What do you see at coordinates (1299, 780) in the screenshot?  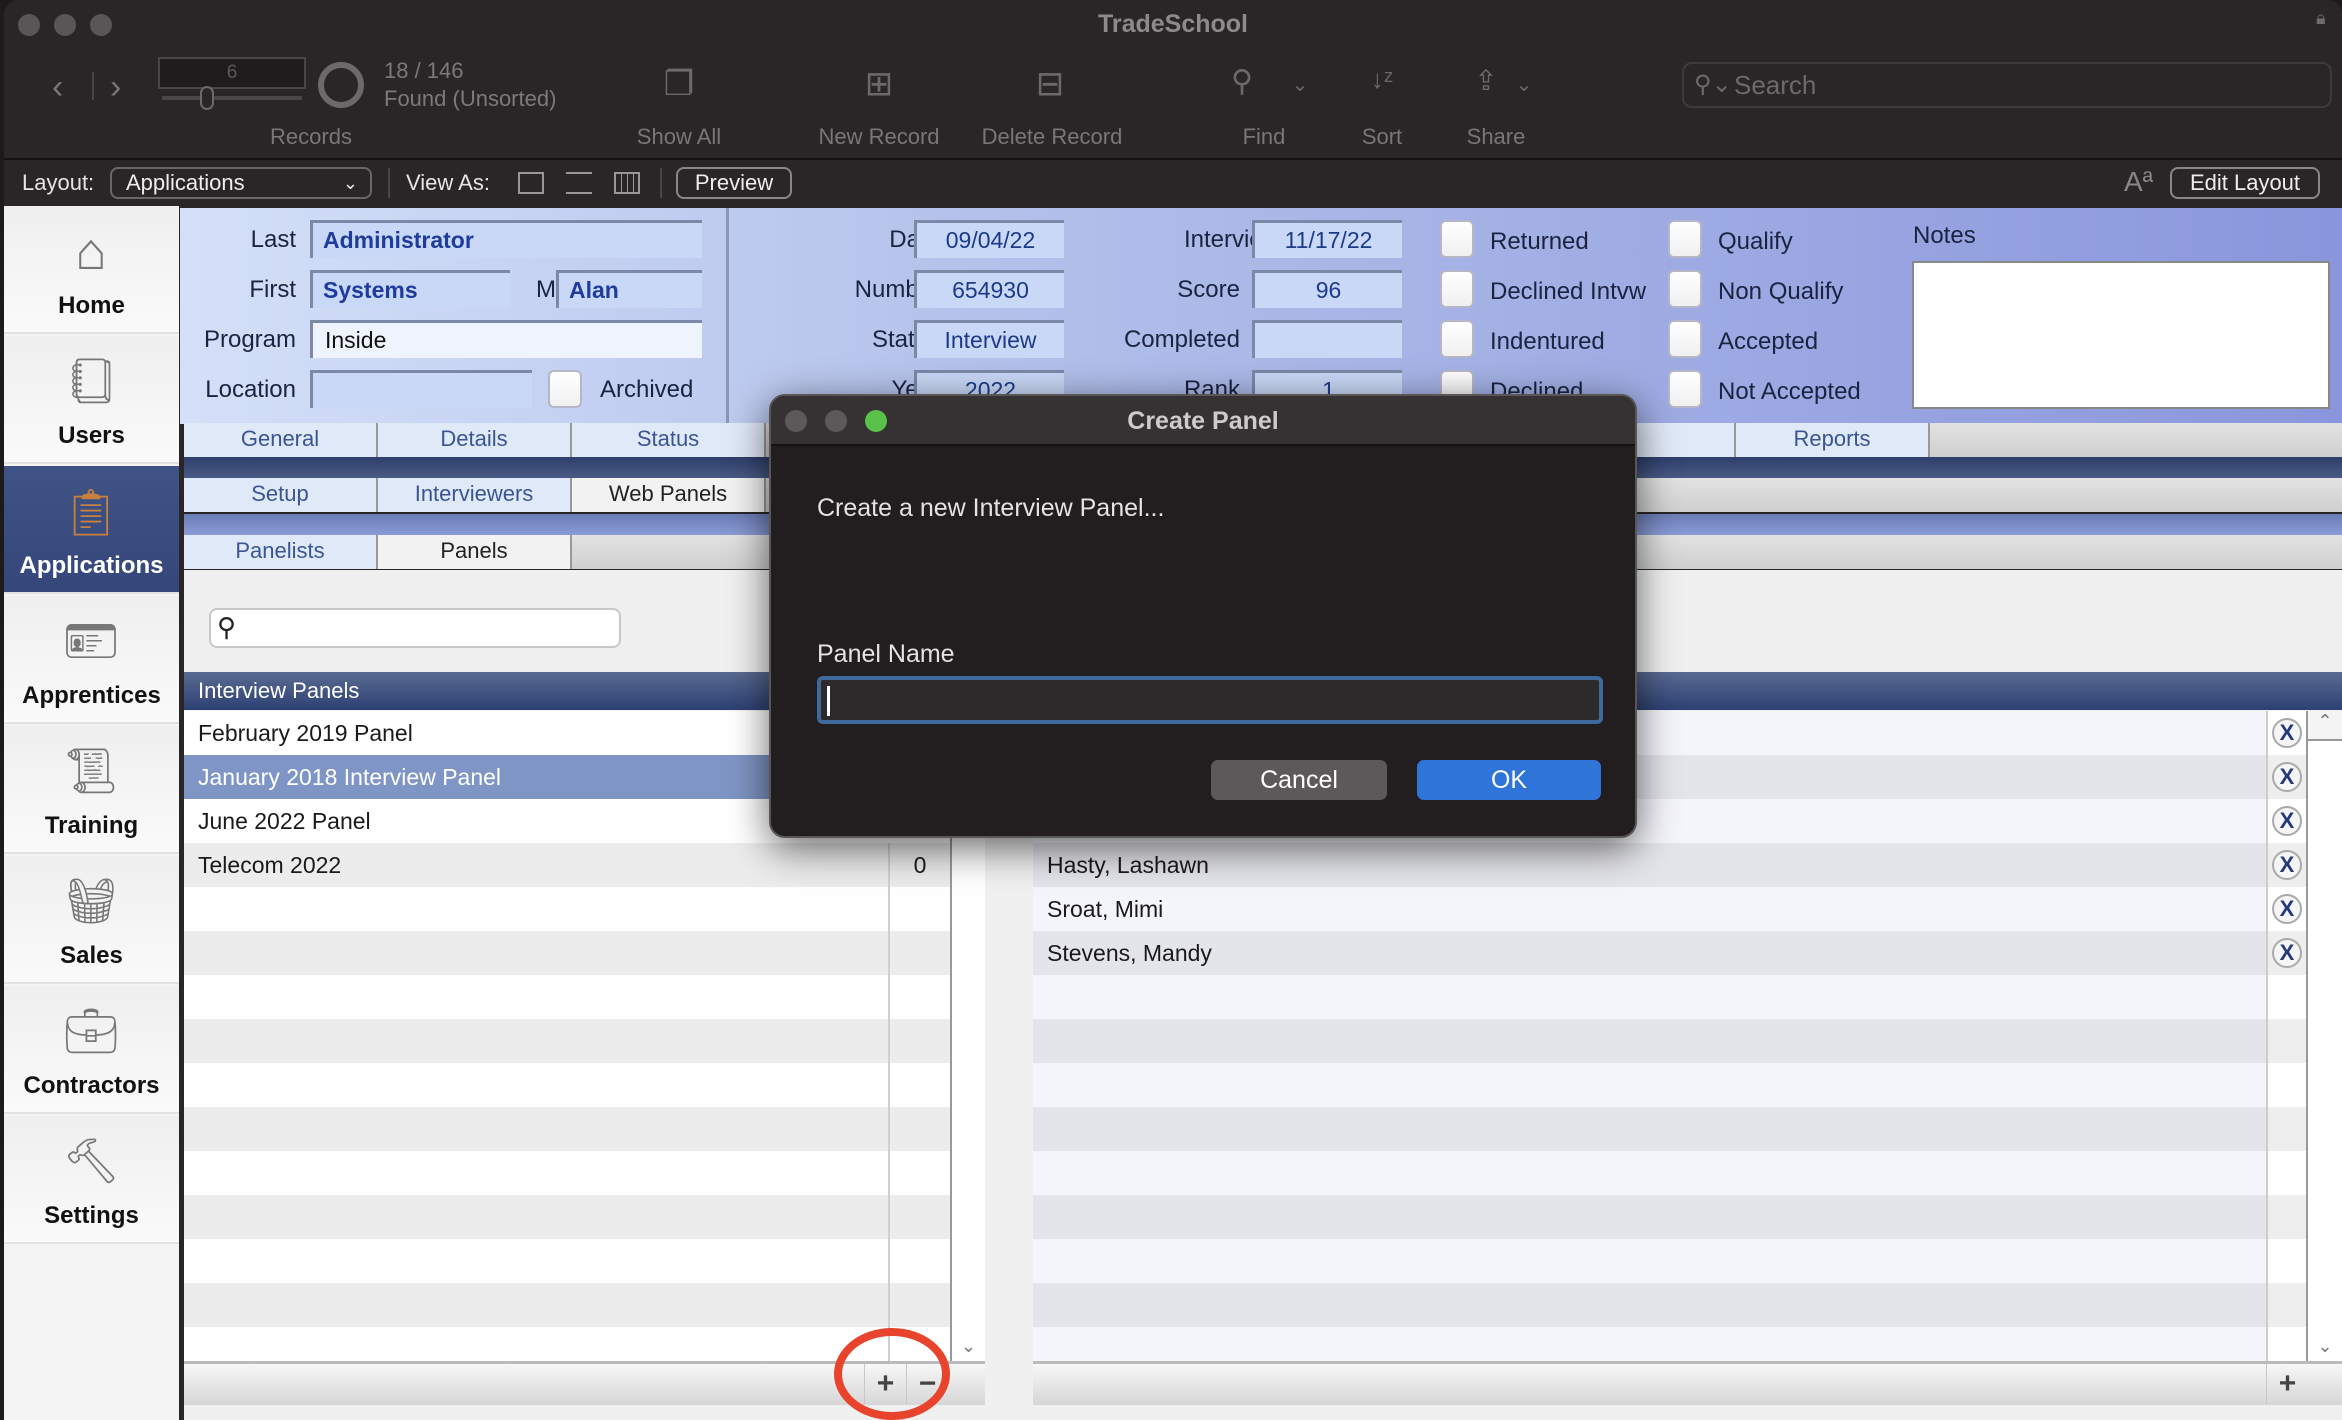 I see `cancel-button: Cancel` at bounding box center [1299, 780].